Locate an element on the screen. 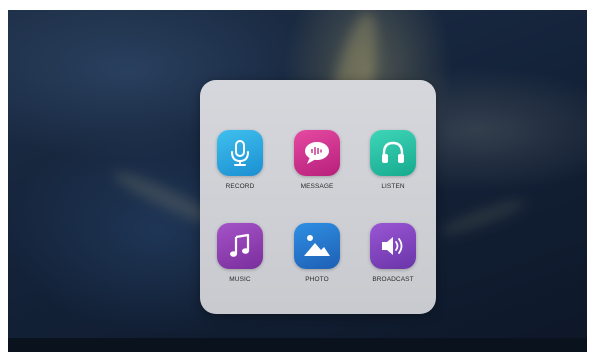 The image size is (593, 358). app-photo-tile is located at coordinates (317, 246).